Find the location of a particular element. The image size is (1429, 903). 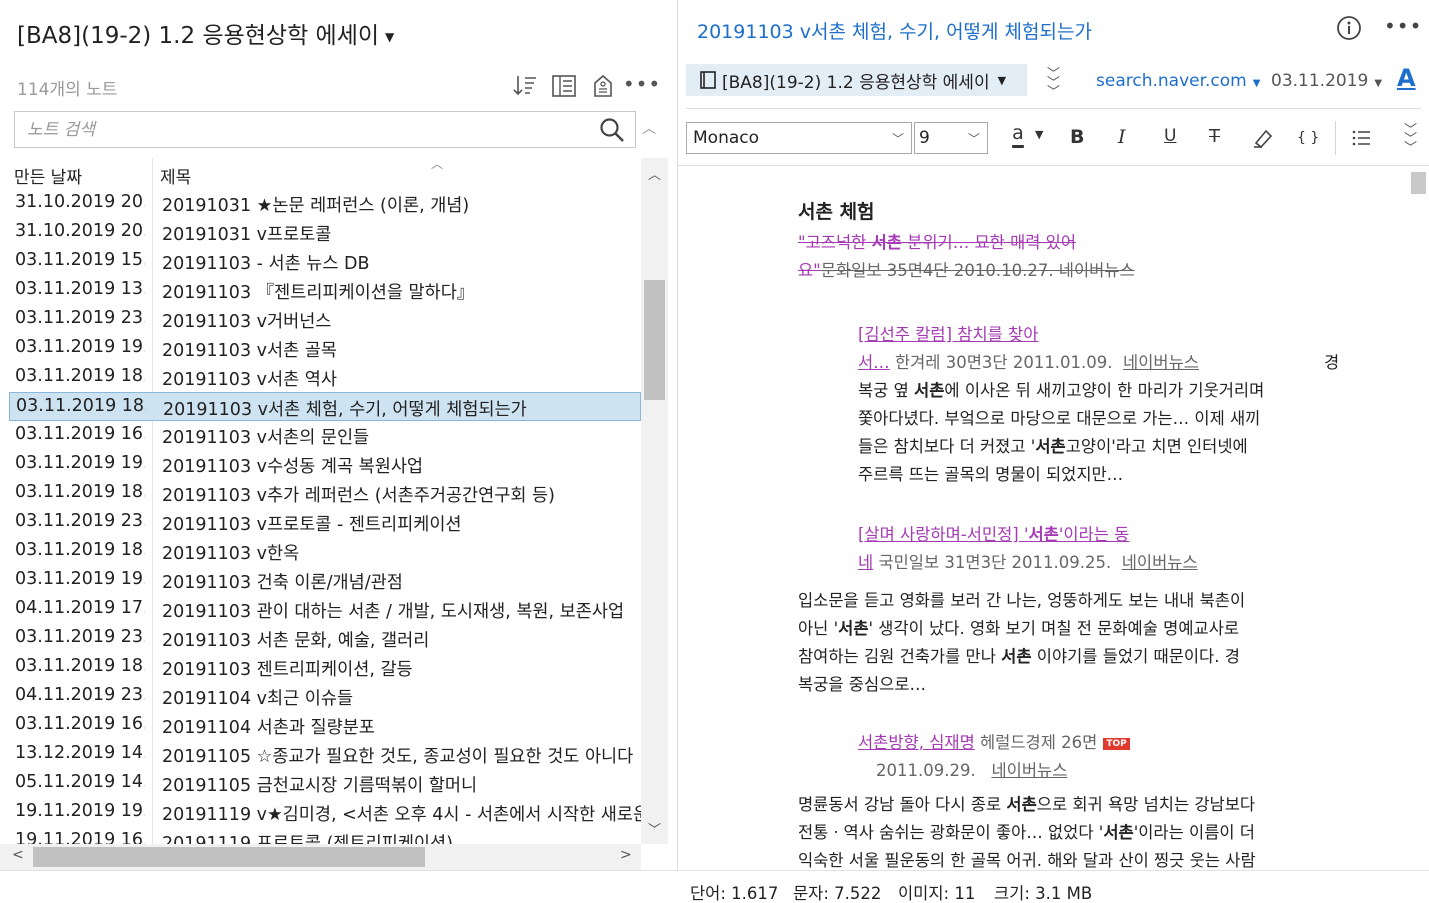

info-icon is located at coordinates (1349, 28).